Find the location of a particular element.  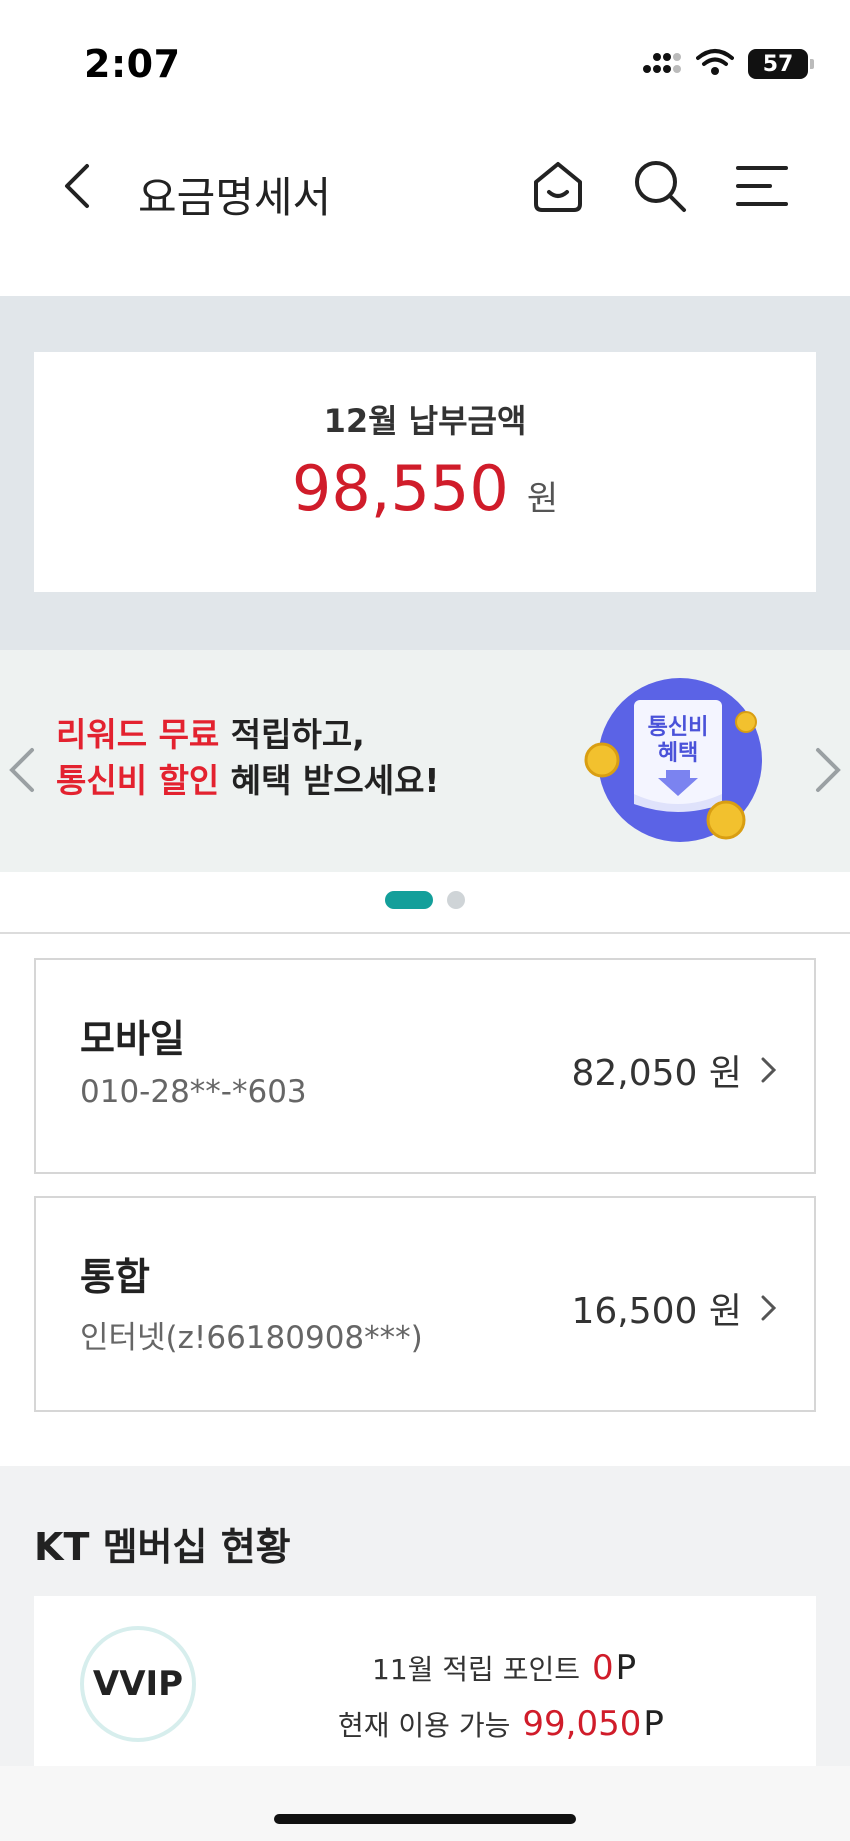

signal-icon is located at coordinates (662, 64).